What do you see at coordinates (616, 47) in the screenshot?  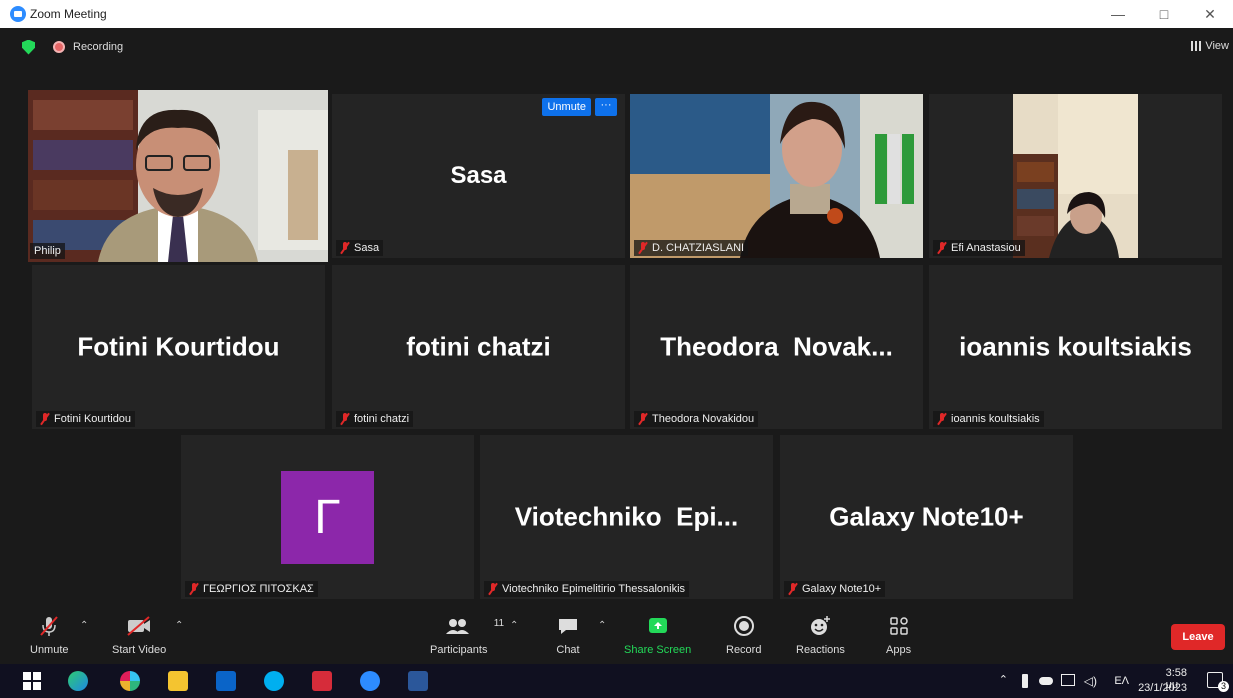 I see `meeting-topbar: Recording View` at bounding box center [616, 47].